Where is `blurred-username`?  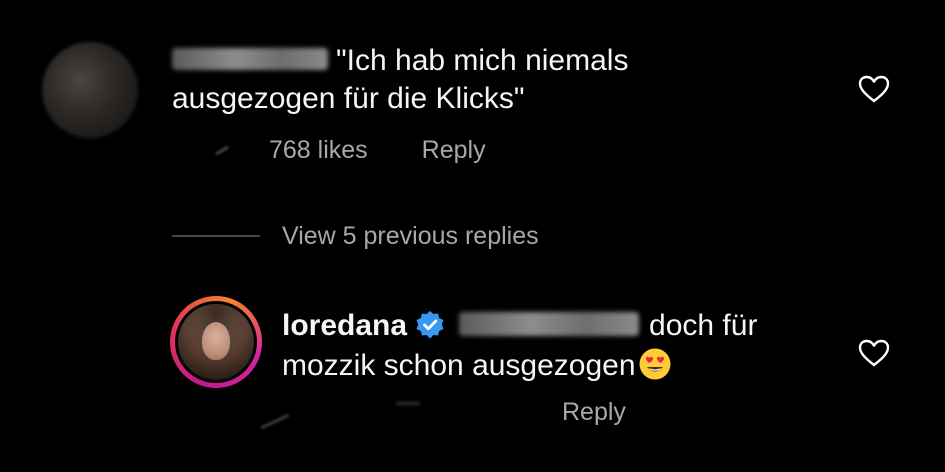 blurred-username is located at coordinates (250, 59).